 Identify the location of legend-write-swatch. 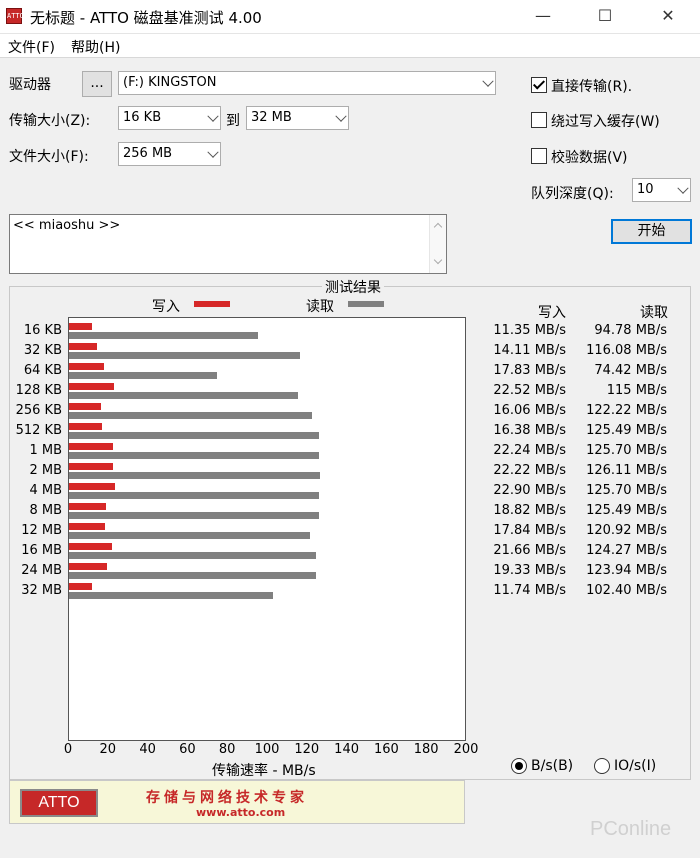
(212, 304).